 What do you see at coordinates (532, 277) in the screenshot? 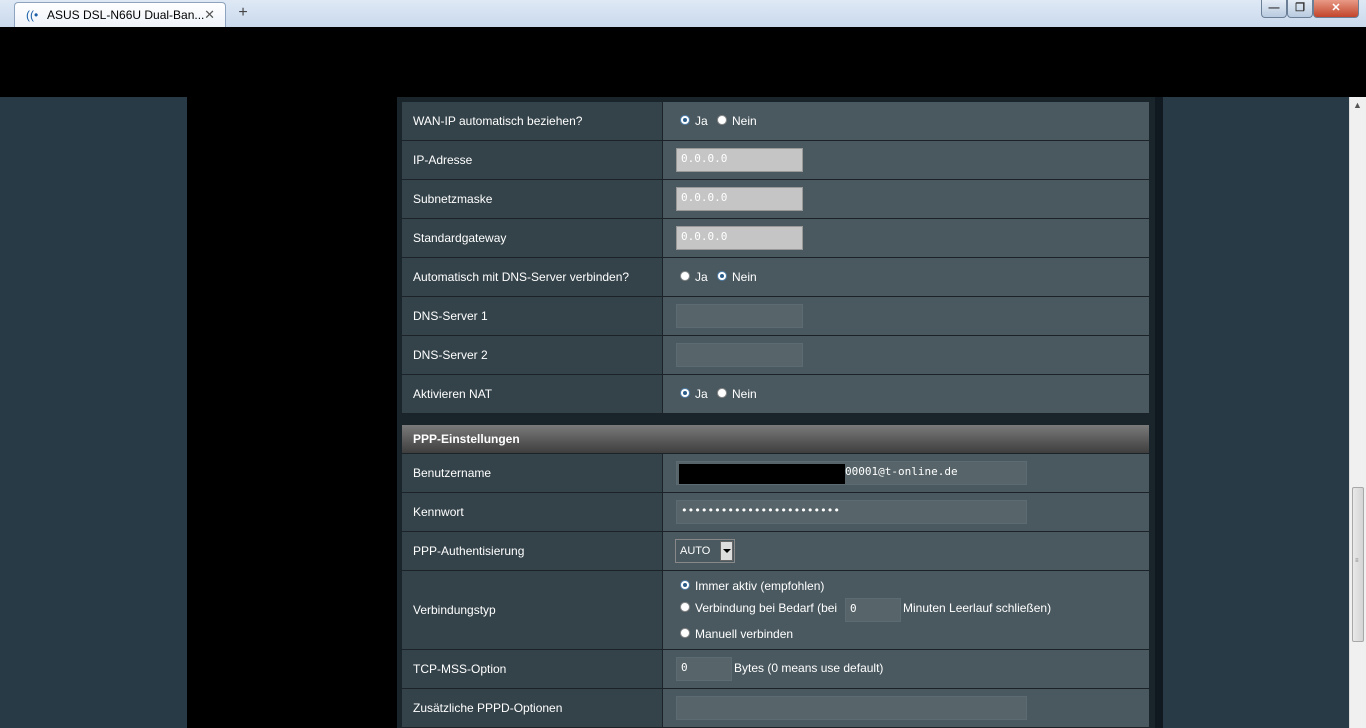
I see `auto-dns-label: Automatisch mit DNS-Server verbinden?` at bounding box center [532, 277].